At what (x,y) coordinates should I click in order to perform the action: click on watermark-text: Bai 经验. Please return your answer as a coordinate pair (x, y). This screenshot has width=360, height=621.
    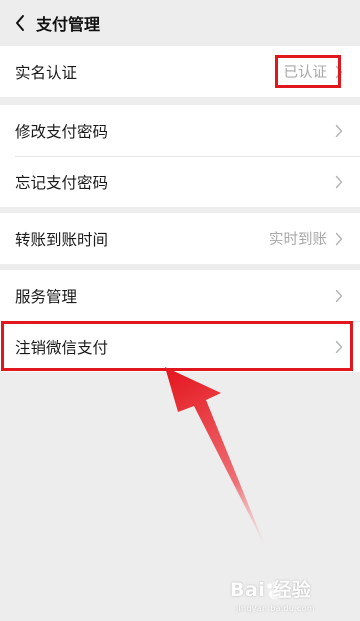
    Looking at the image, I should click on (271, 590).